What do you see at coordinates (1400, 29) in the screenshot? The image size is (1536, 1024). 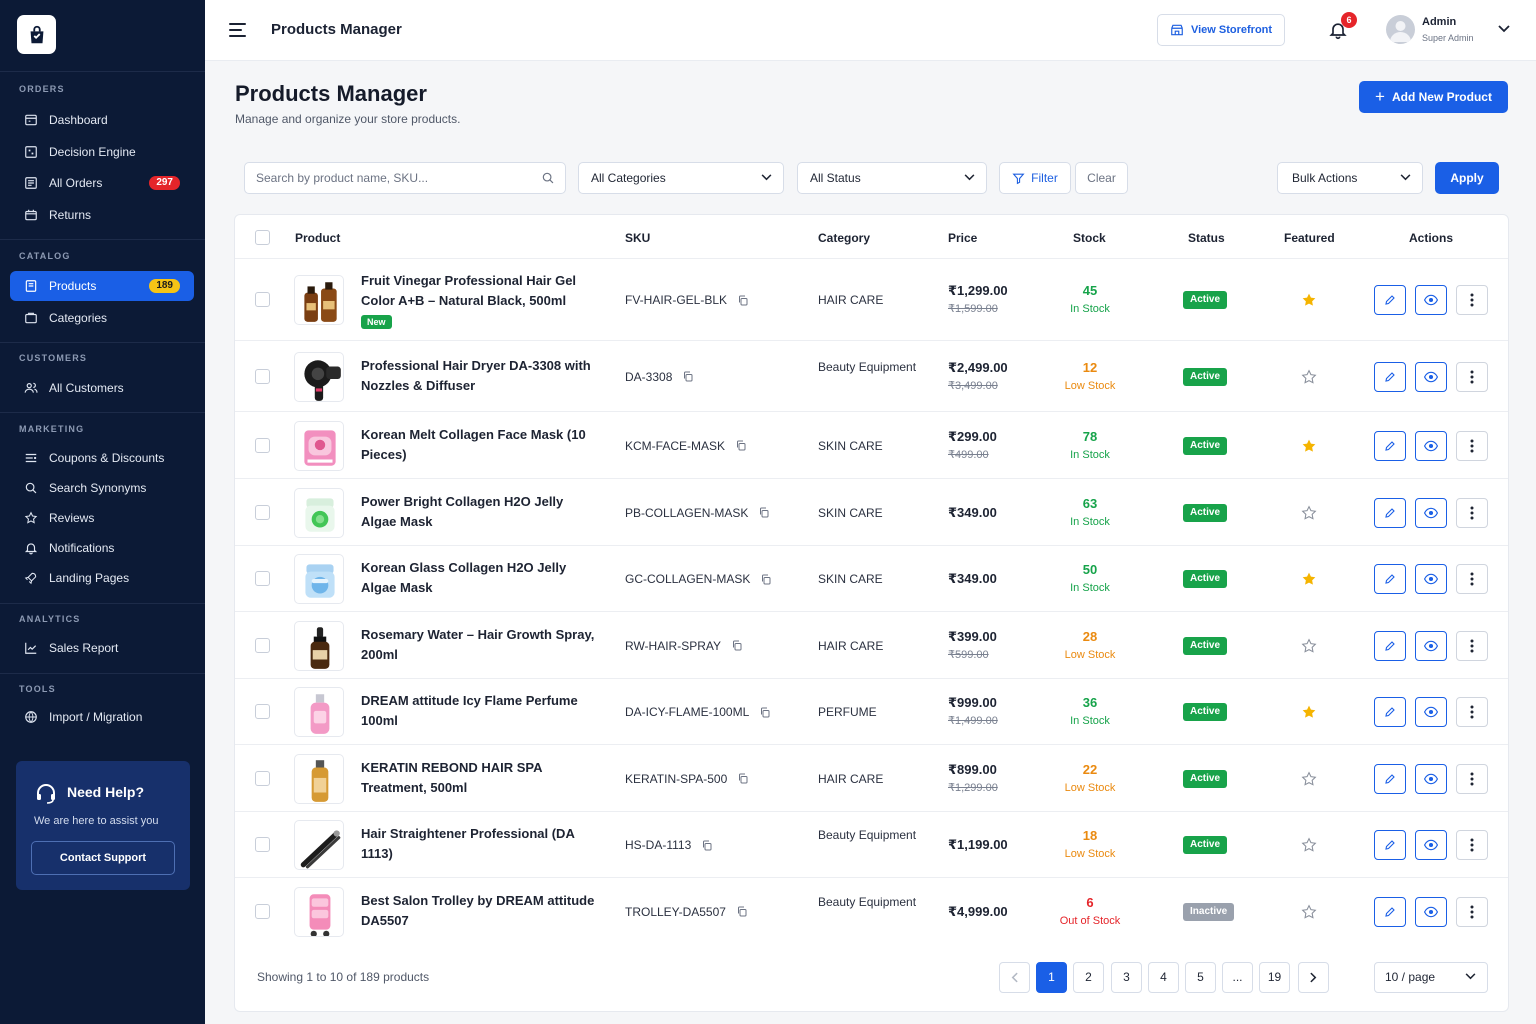 I see `avatar` at bounding box center [1400, 29].